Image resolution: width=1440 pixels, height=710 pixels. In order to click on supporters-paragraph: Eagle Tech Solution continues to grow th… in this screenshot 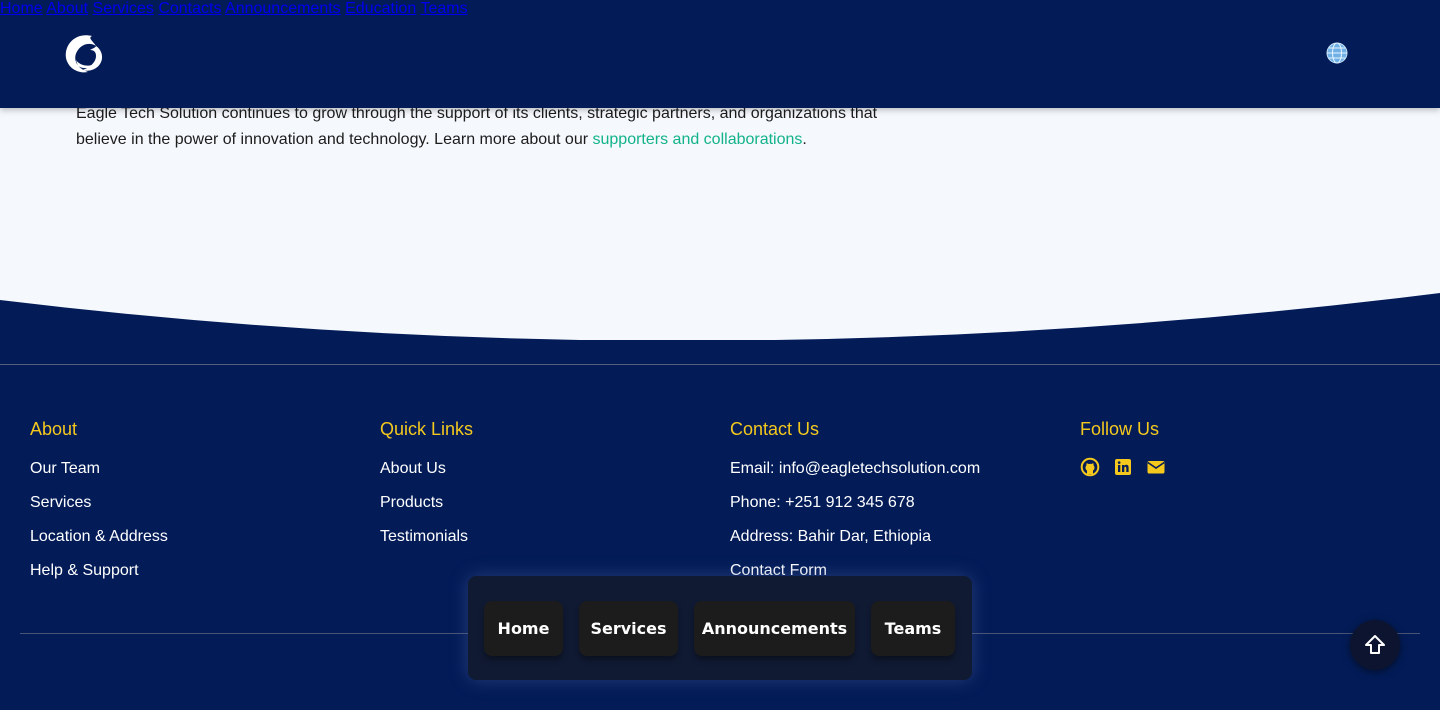, I will do `click(491, 127)`.